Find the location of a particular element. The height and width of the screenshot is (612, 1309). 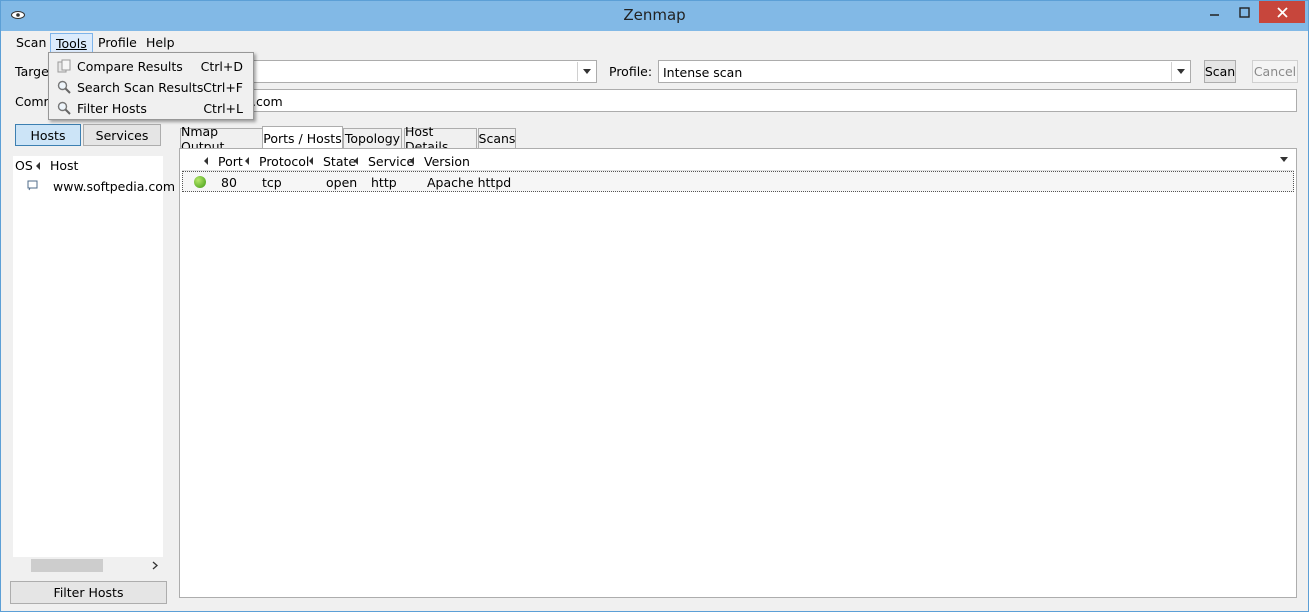

host-list-header: OS Host is located at coordinates (88, 165).